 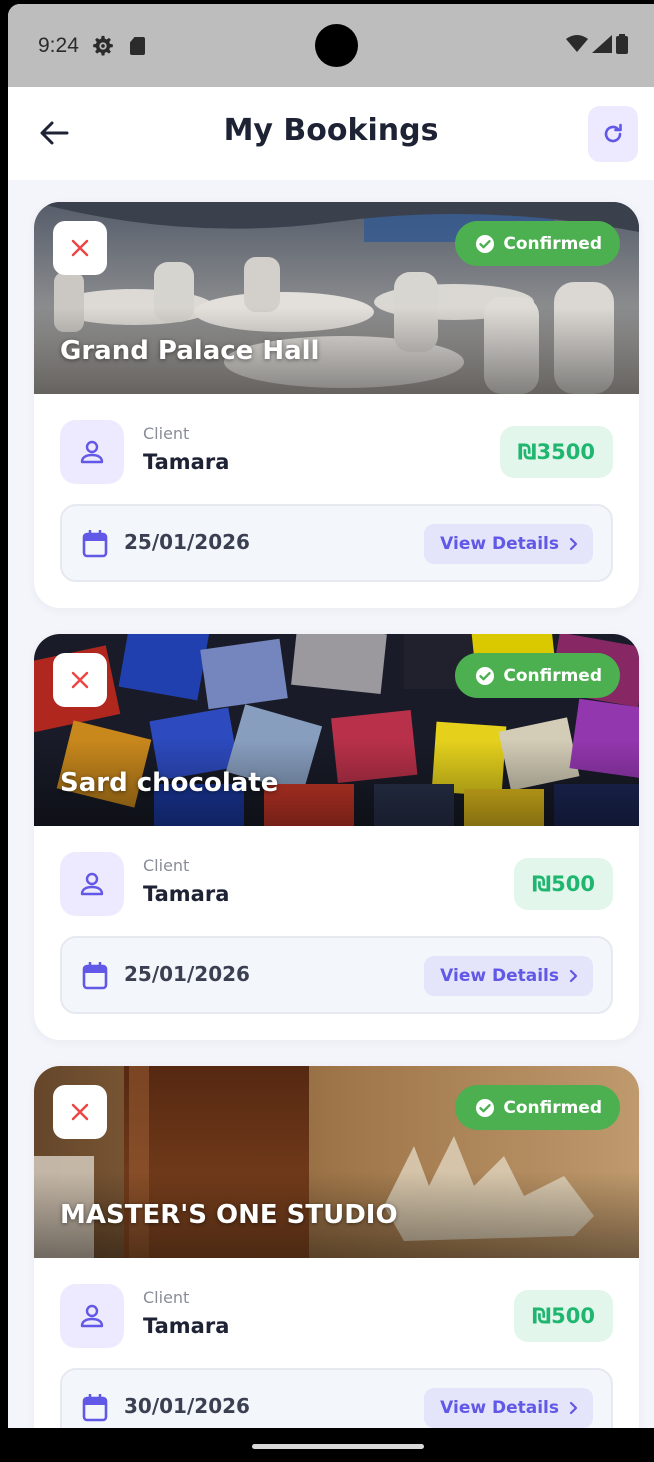 I want to click on date-row: 30/01/2026 View Details, so click(x=336, y=1398).